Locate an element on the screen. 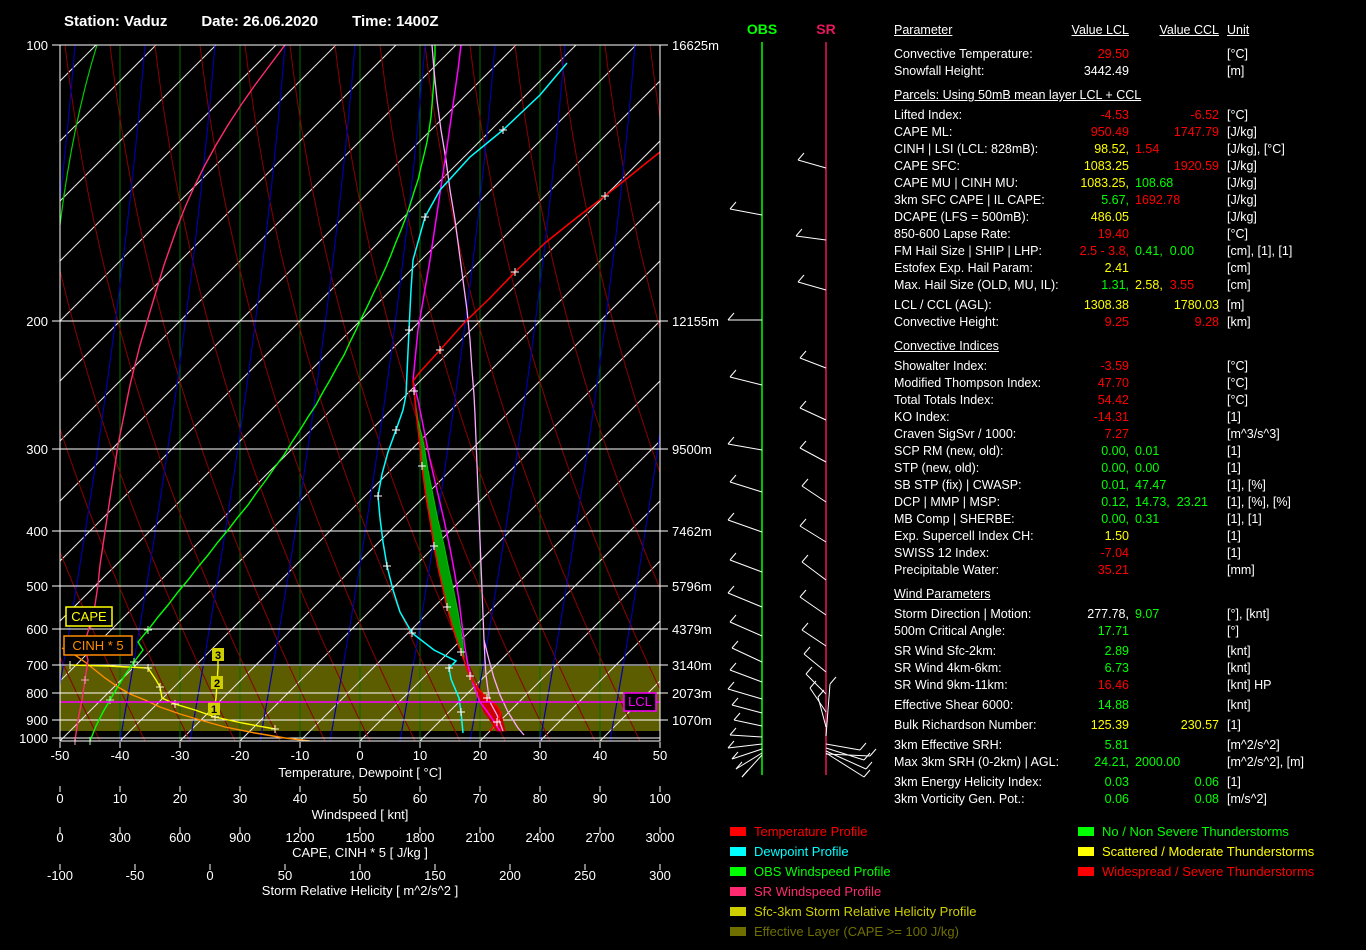 This screenshot has height=950, width=1366. cinh-label: CINH * 5 is located at coordinates (97, 645).